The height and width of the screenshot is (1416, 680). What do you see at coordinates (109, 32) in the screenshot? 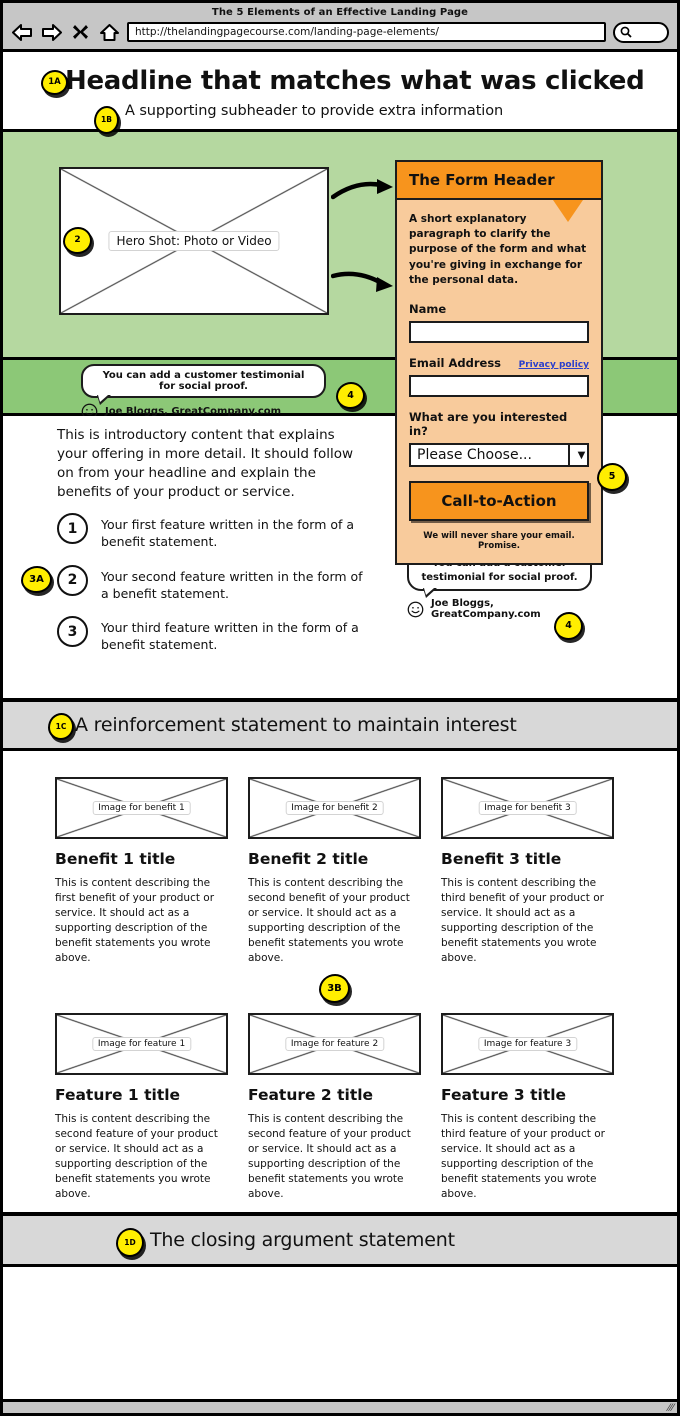
I see `home-icon` at bounding box center [109, 32].